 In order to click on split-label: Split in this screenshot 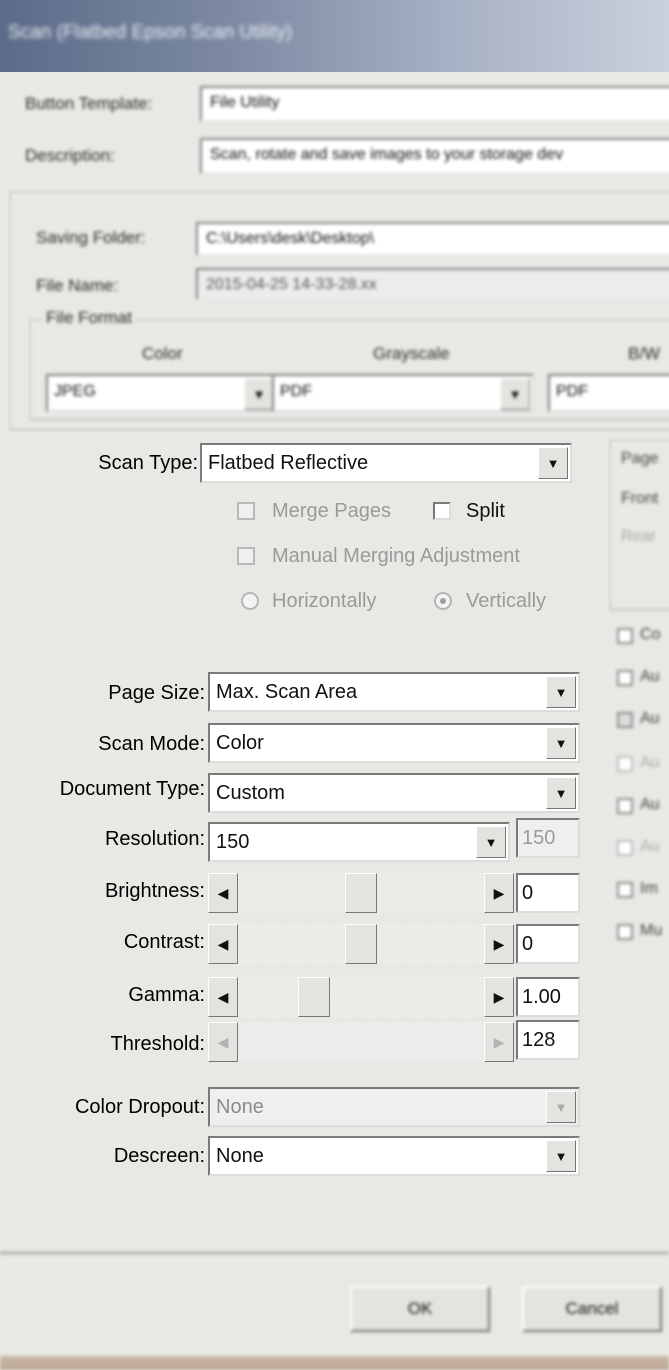, I will do `click(485, 511)`.